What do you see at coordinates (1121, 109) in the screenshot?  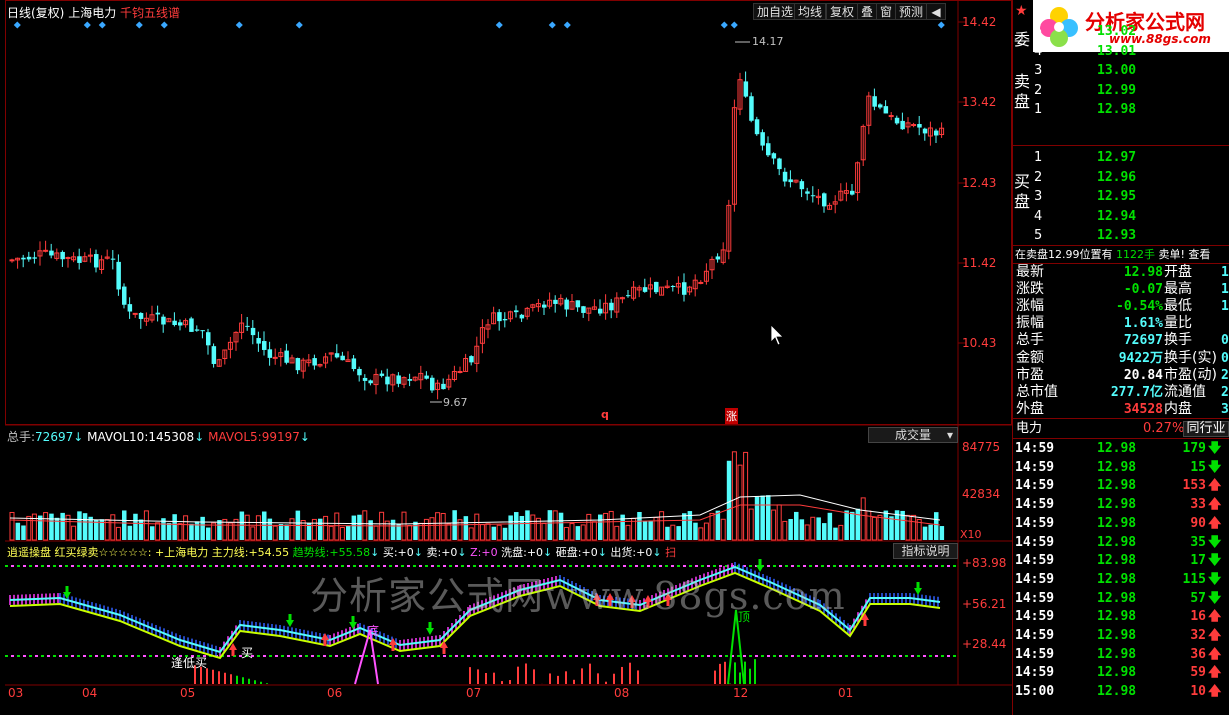 I see `sell-level-row: 1 12.98` at bounding box center [1121, 109].